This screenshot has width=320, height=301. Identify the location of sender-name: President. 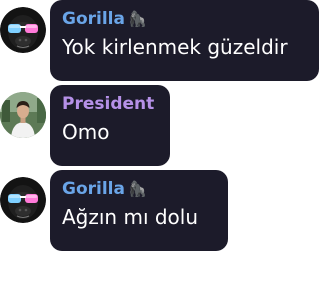
(110, 104).